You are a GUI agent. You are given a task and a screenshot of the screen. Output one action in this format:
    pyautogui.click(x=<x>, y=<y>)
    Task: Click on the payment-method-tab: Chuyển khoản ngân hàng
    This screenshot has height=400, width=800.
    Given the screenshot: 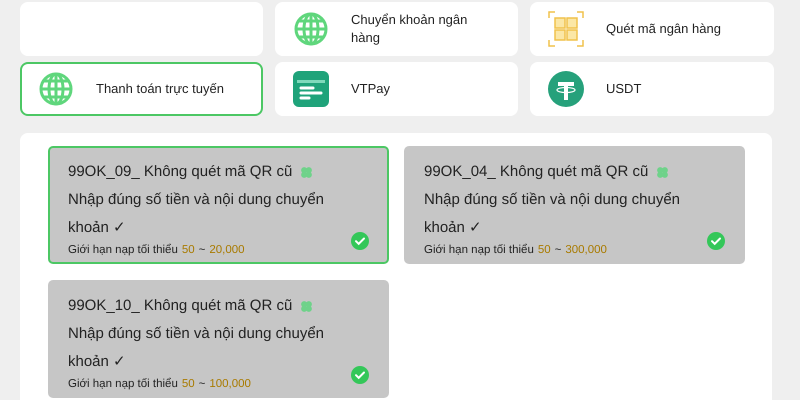 What is the action you would take?
    pyautogui.click(x=396, y=29)
    